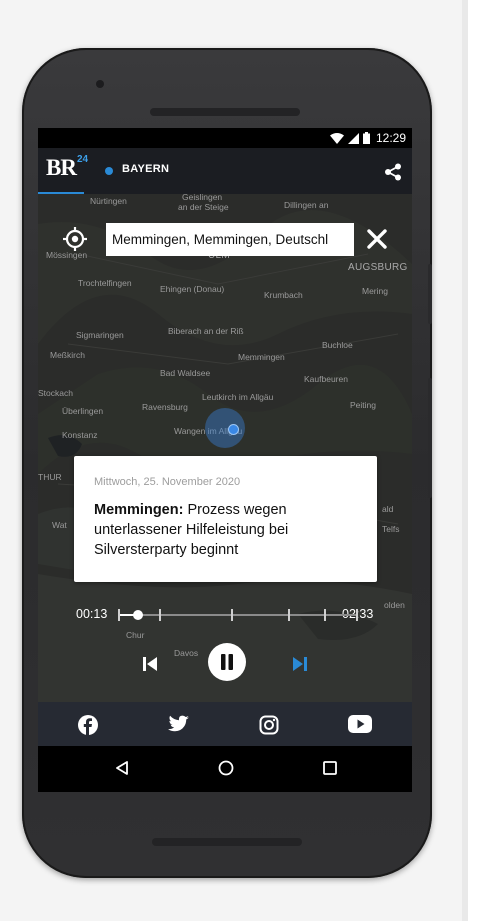 The width and height of the screenshot is (478, 921). Describe the element at coordinates (108, 201) in the screenshot. I see `map-label: Nürtingen` at that location.